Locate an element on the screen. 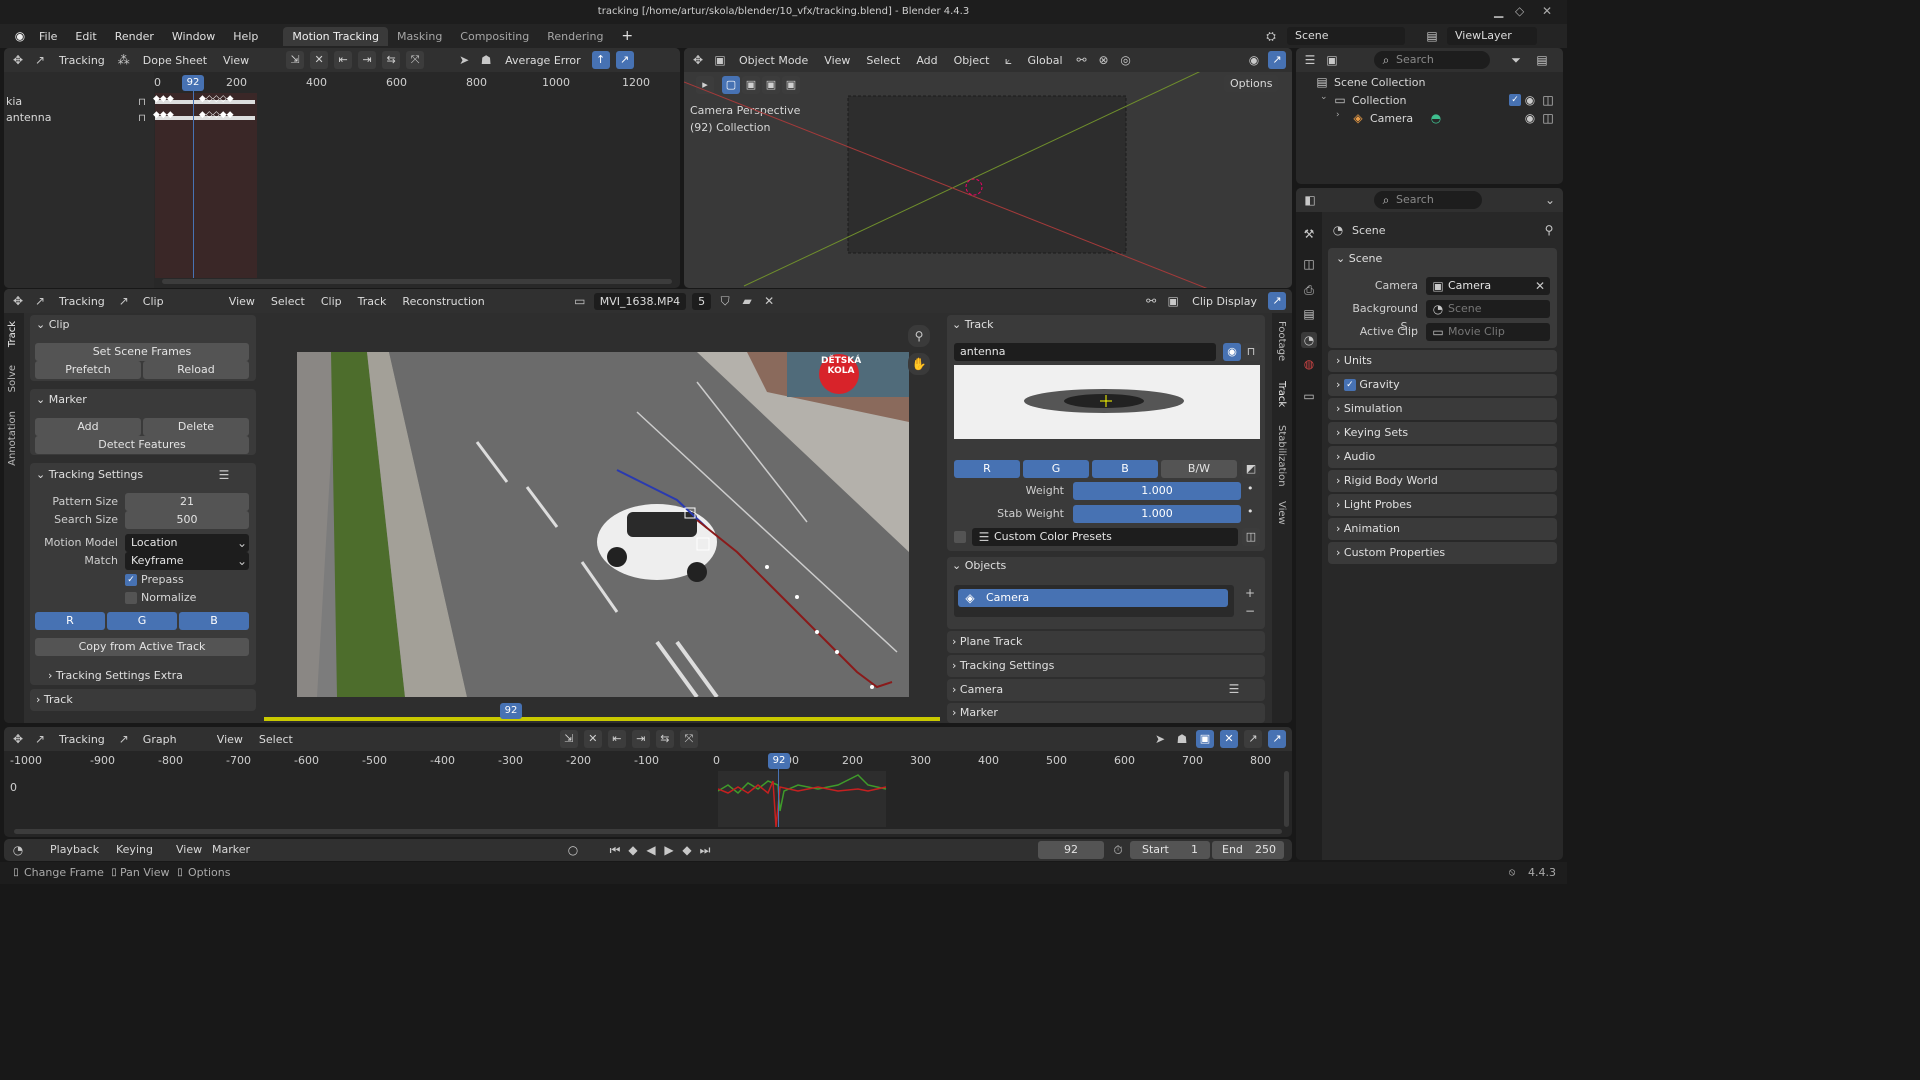 The image size is (1920, 1080). clip-panel-title: ⌄ Clip is located at coordinates (53, 325).